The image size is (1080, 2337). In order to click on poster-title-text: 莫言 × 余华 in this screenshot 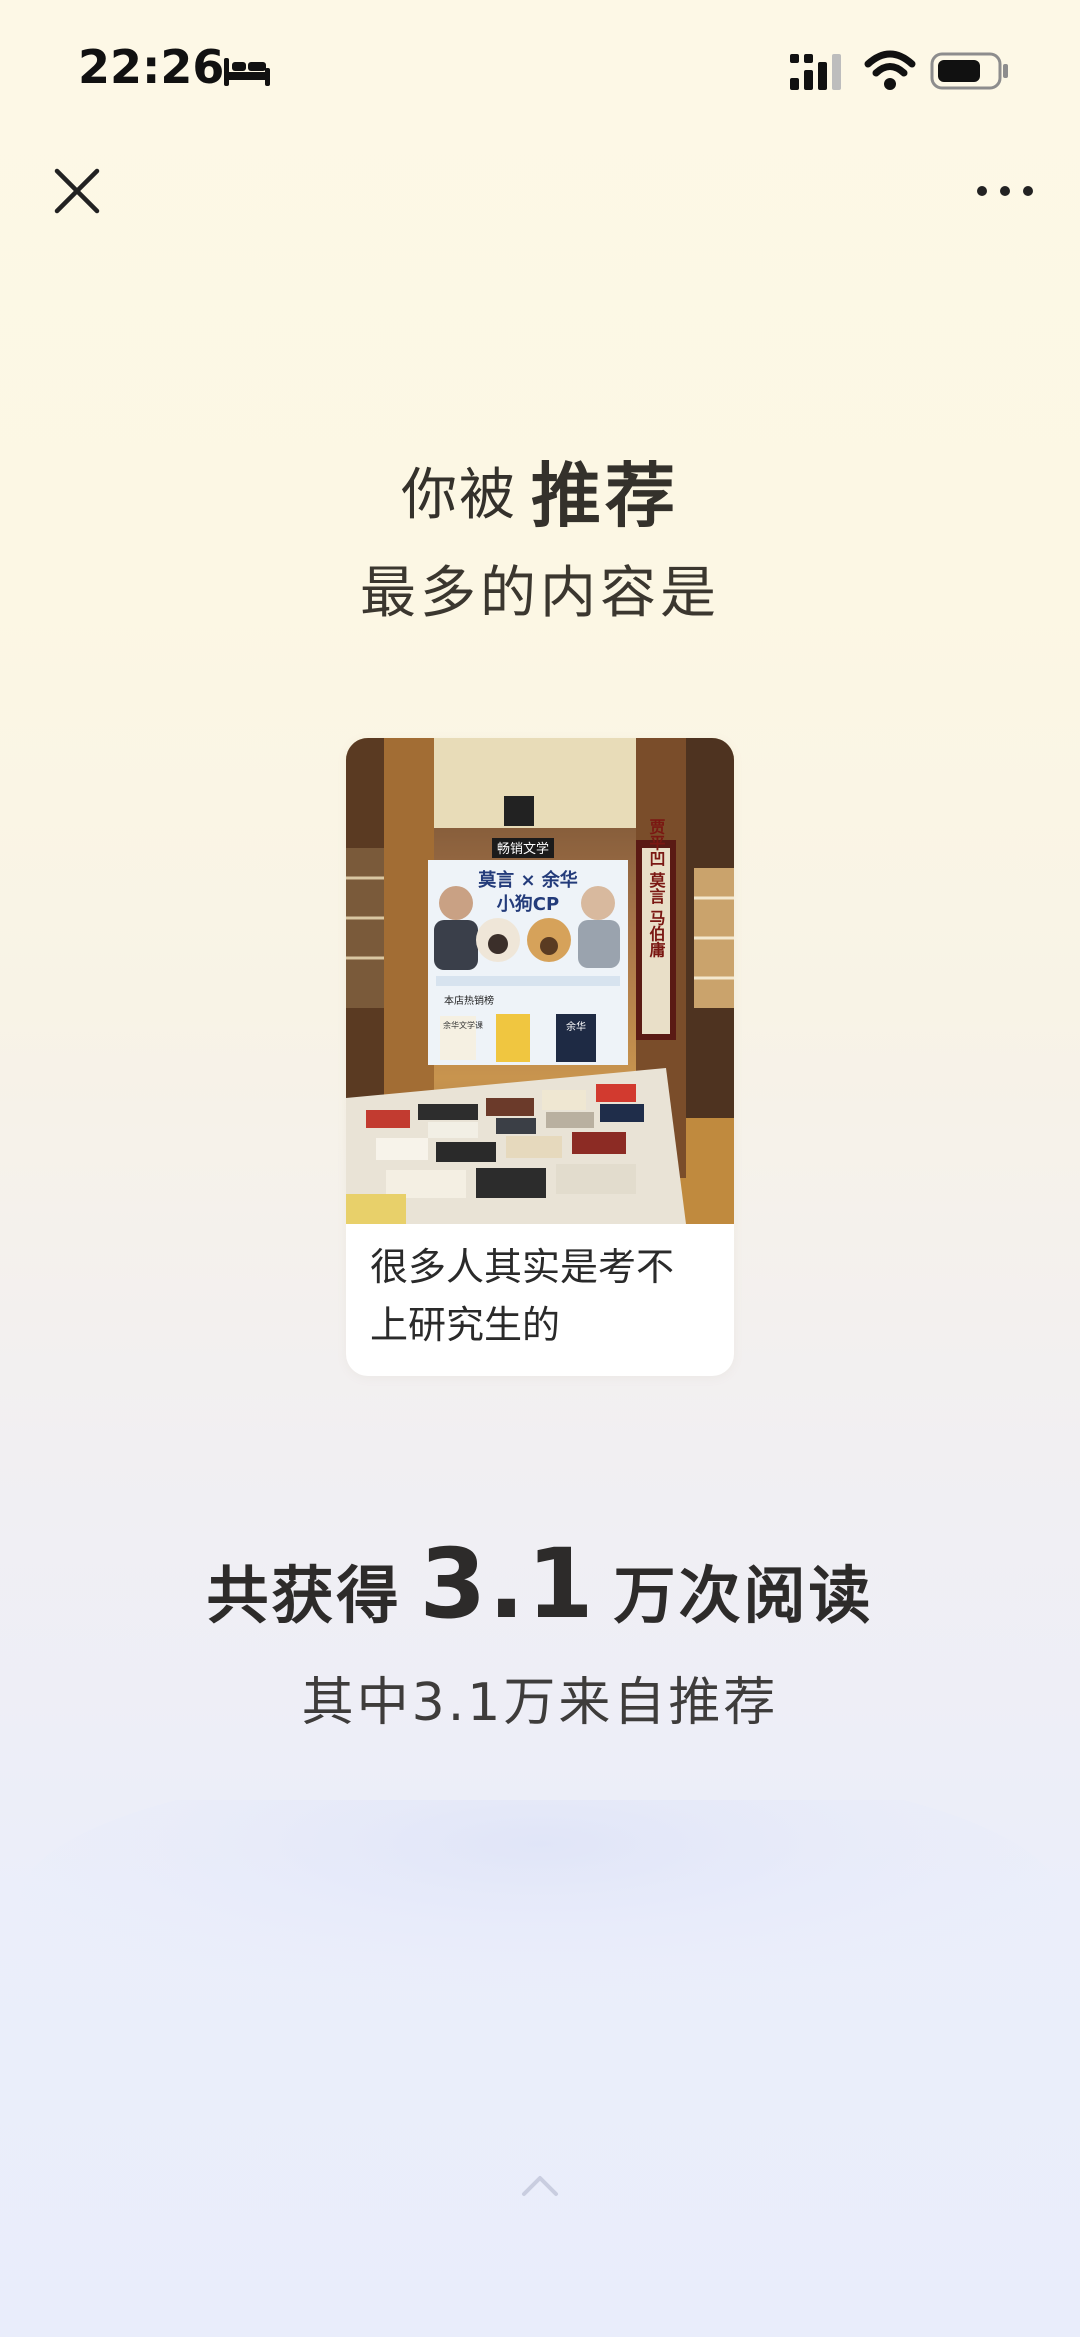, I will do `click(527, 880)`.